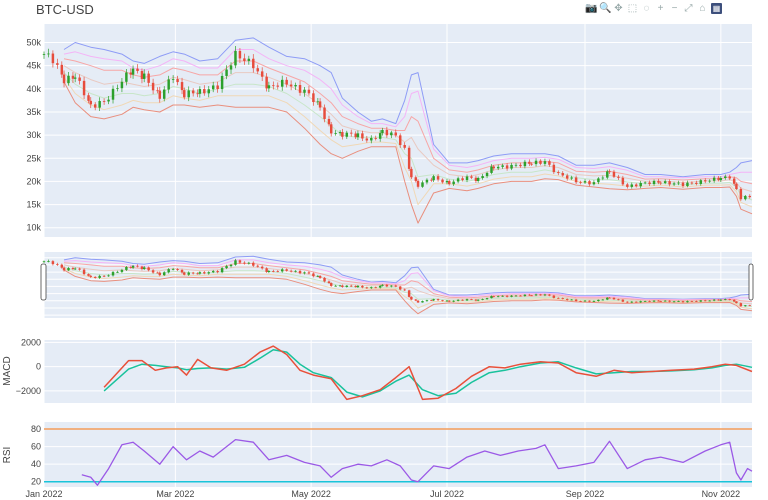 Image resolution: width=768 pixels, height=500 pixels. Describe the element at coordinates (311, 494) in the screenshot. I see `x-tick-label: May 2022` at that location.